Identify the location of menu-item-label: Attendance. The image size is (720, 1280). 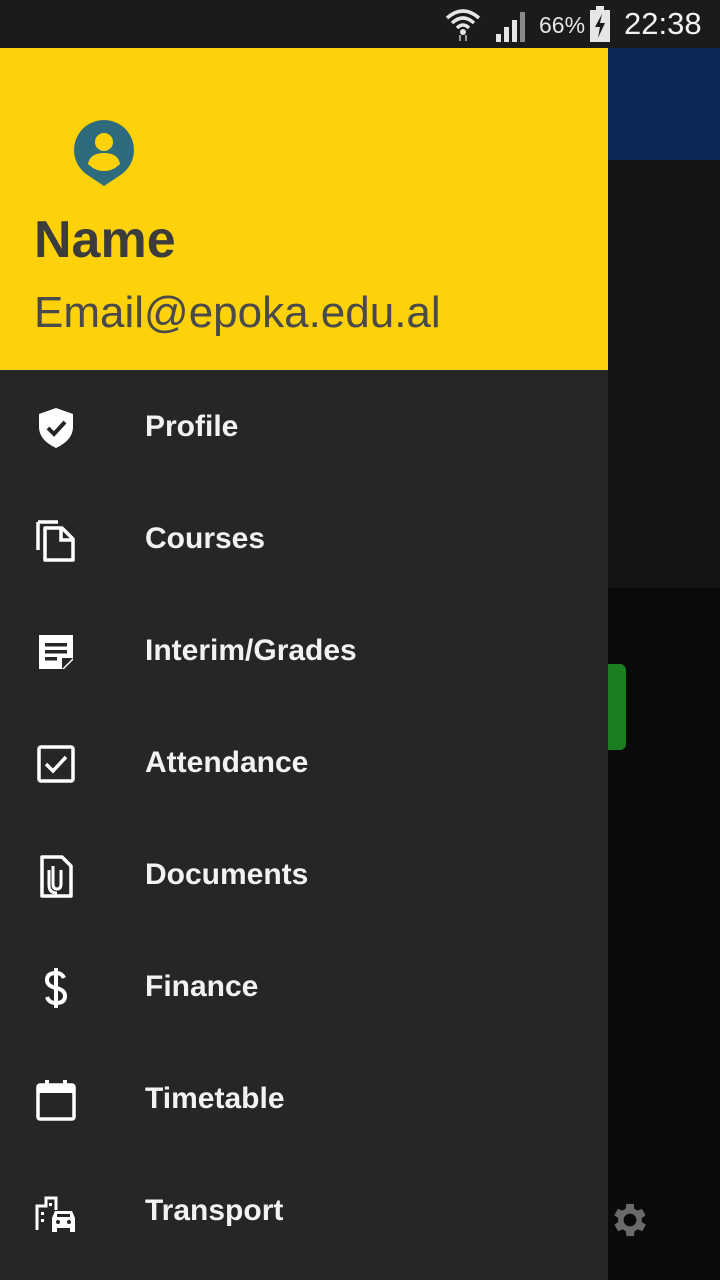
(227, 762).